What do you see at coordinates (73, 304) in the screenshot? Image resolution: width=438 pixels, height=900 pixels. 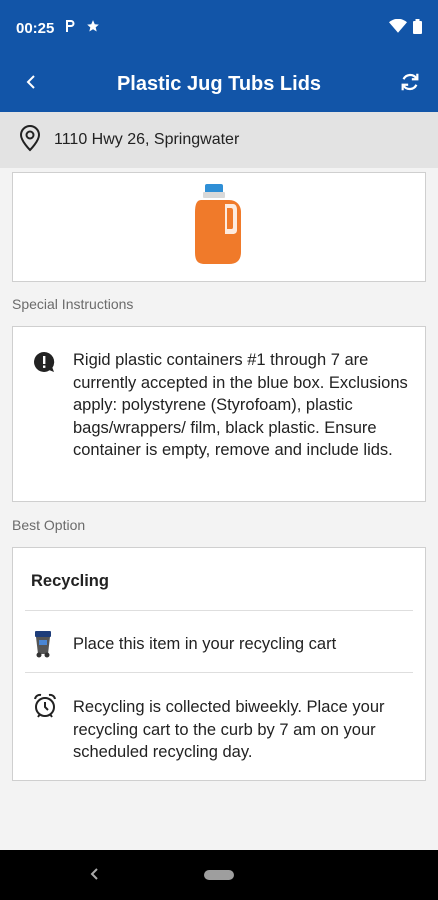 I see `special-instructions-label: Special Instructions` at bounding box center [73, 304].